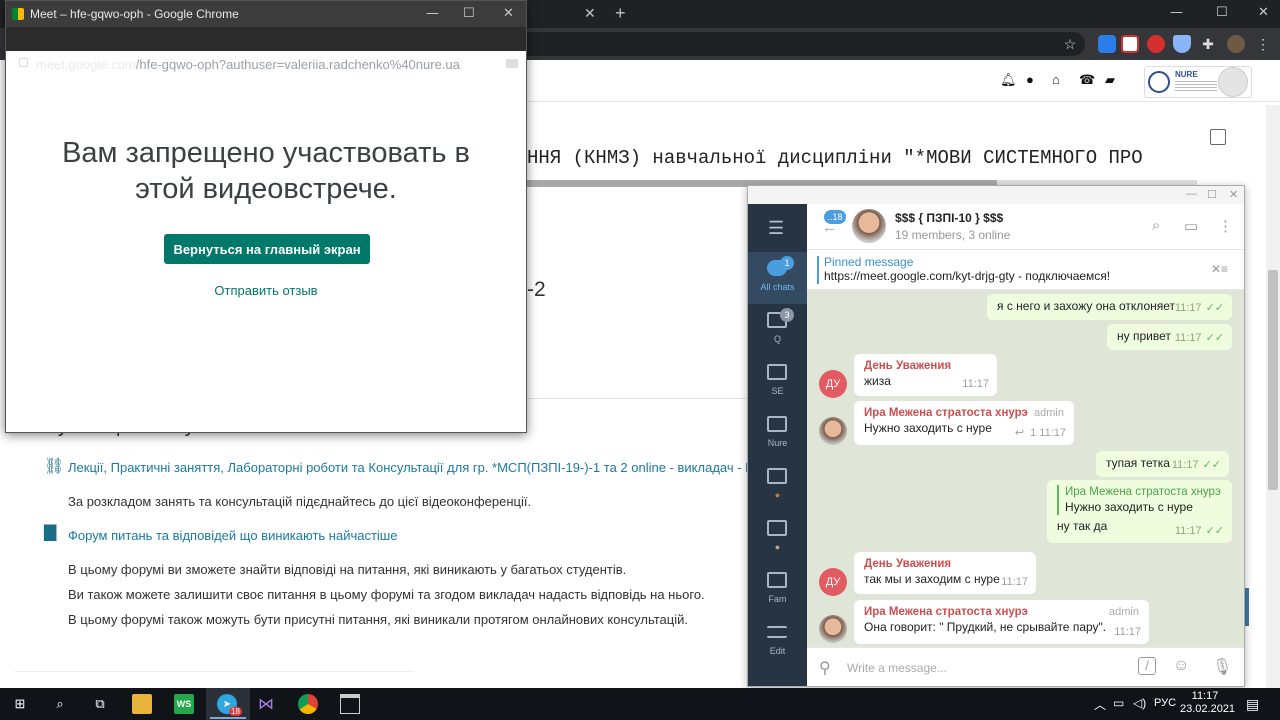 The image size is (1280, 720). Describe the element at coordinates (1118, 703) in the screenshot. I see `battery-icon: ▭` at that location.